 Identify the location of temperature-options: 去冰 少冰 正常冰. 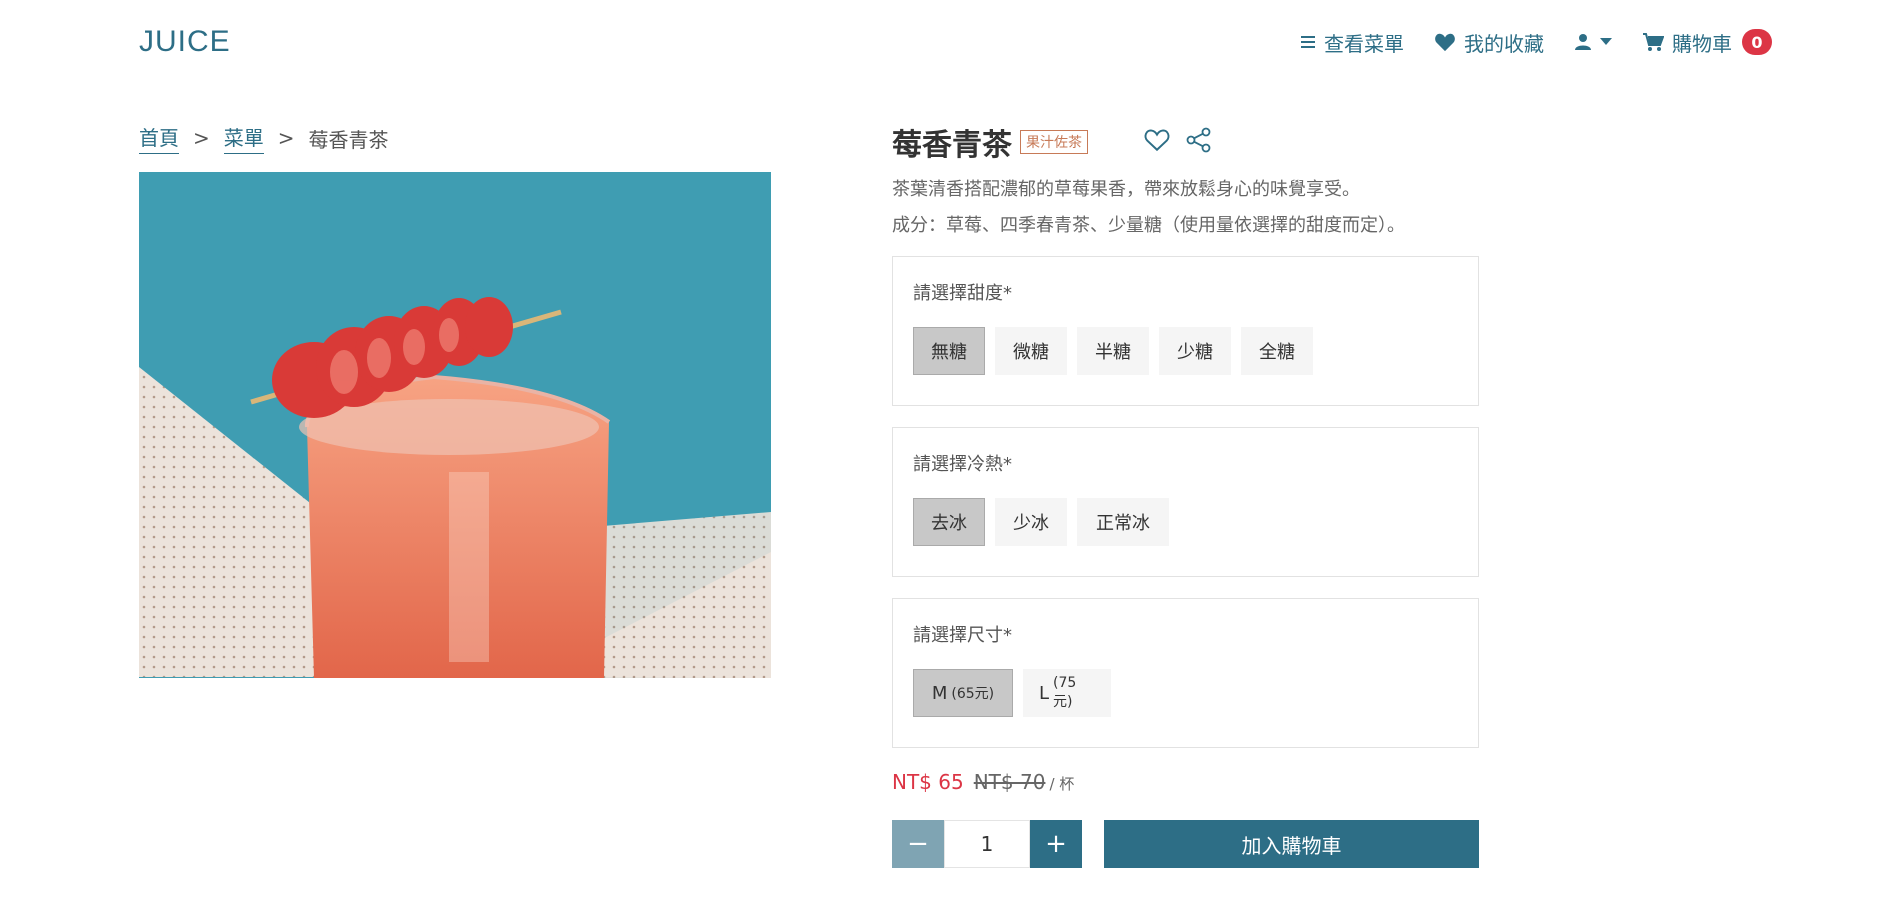
(1041, 522).